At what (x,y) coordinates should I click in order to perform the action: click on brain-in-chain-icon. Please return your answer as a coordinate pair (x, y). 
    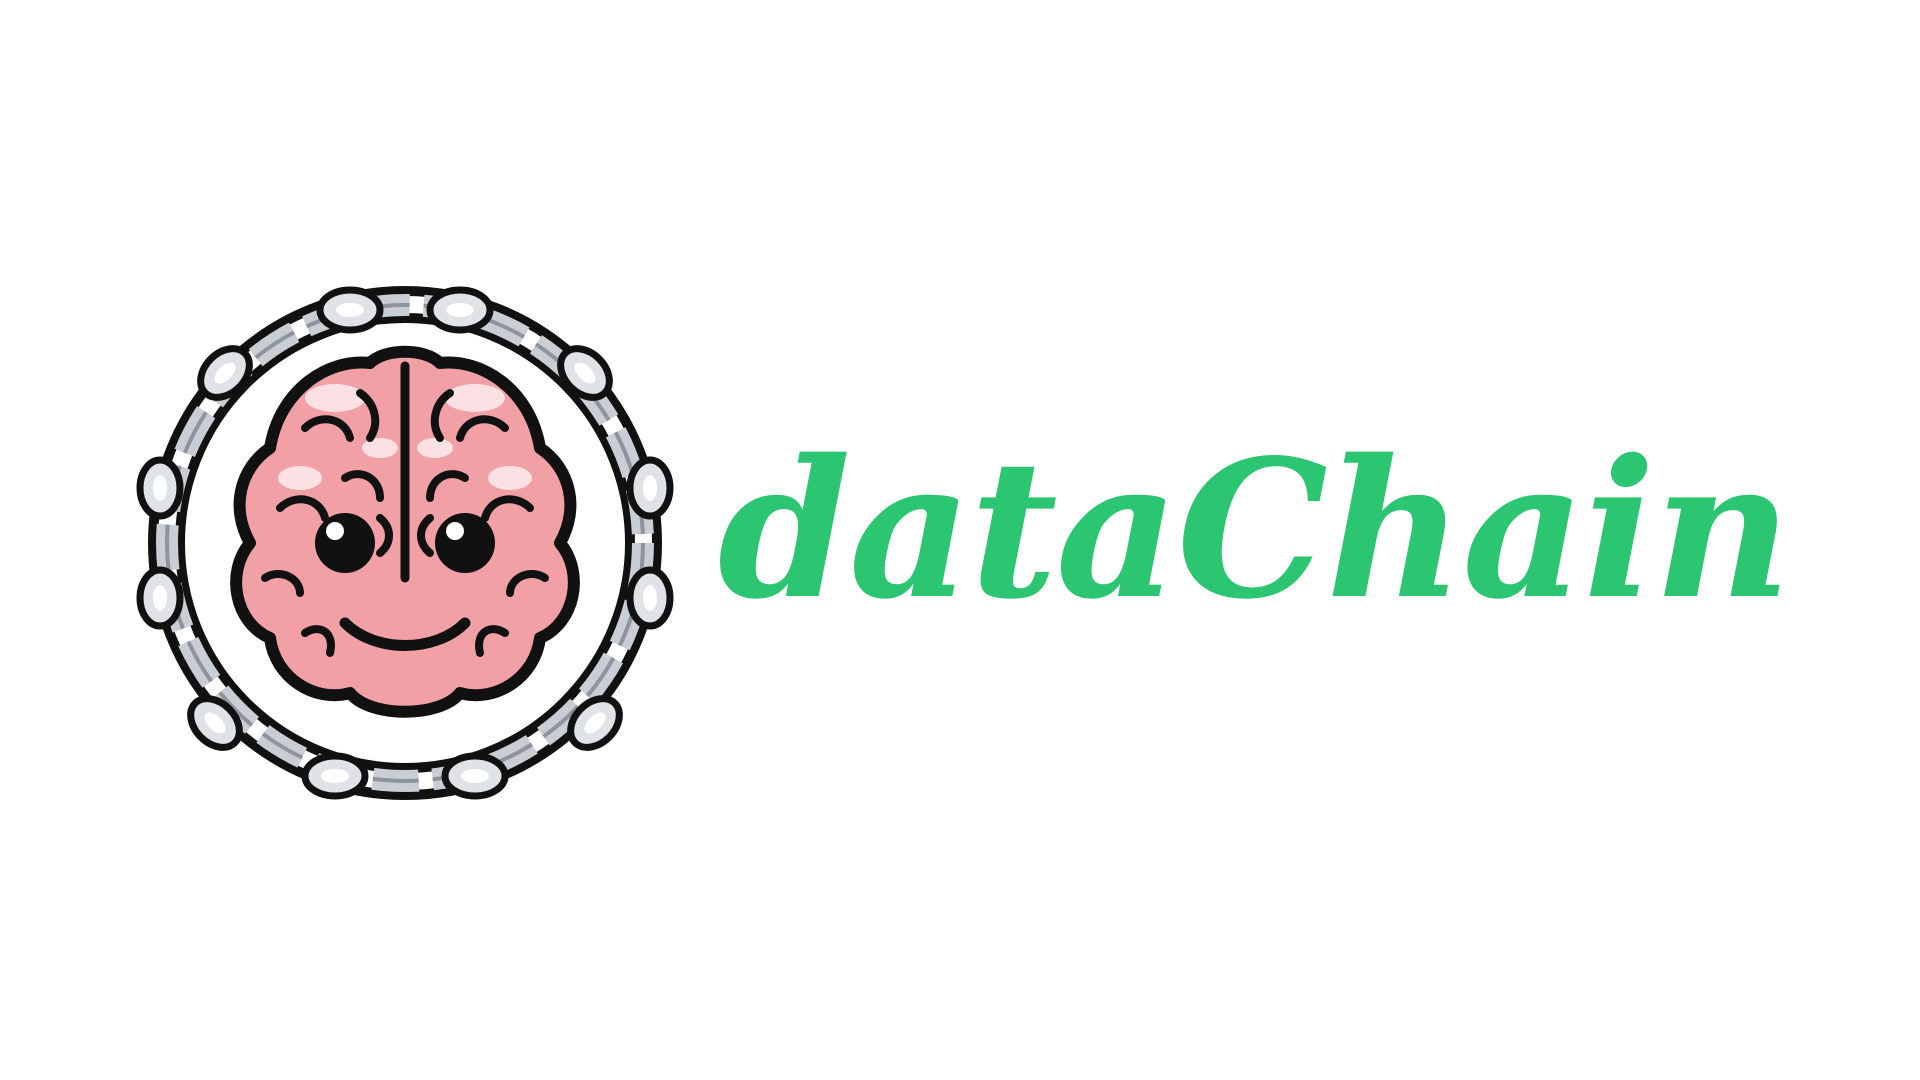
    Looking at the image, I should click on (405, 543).